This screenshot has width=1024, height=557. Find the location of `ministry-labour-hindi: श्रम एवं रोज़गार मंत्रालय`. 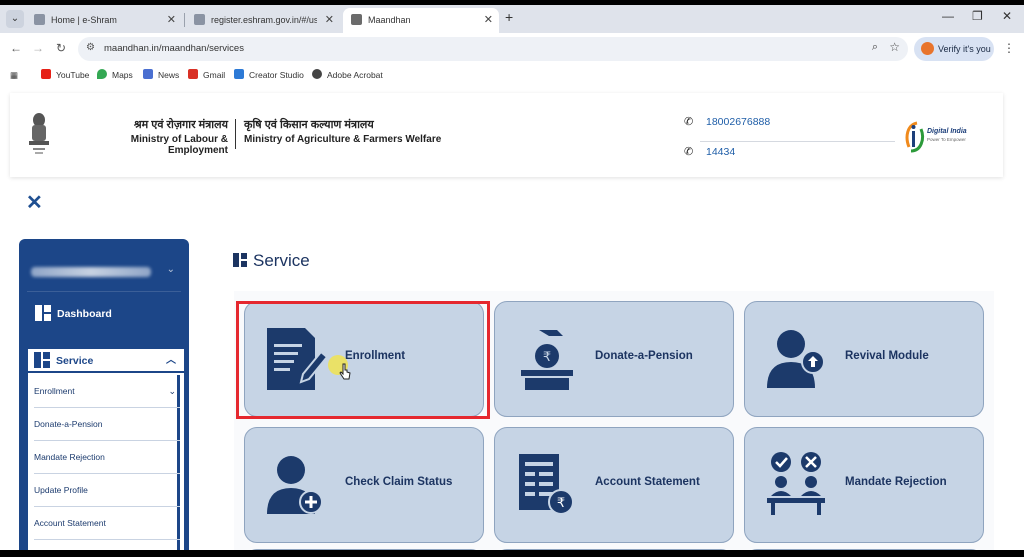

ministry-labour-hindi: श्रम एवं रोज़गार मंत्रालय is located at coordinates (180, 125).